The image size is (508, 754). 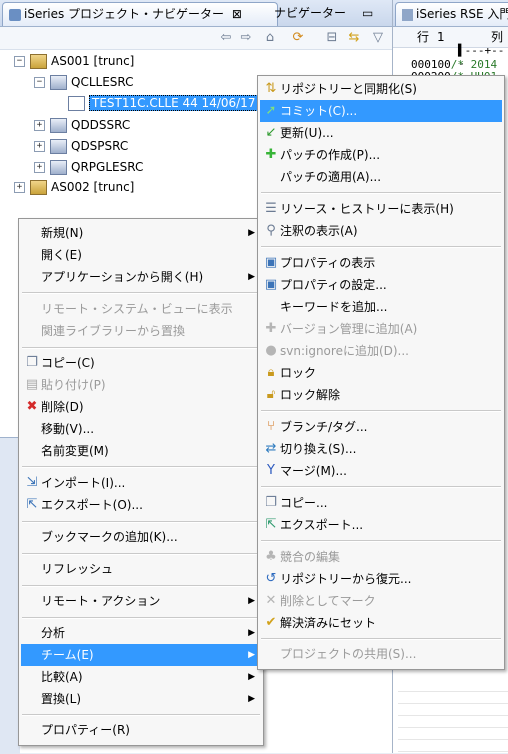 I want to click on back-arrow-icon: ⇦, so click(x=226, y=38).